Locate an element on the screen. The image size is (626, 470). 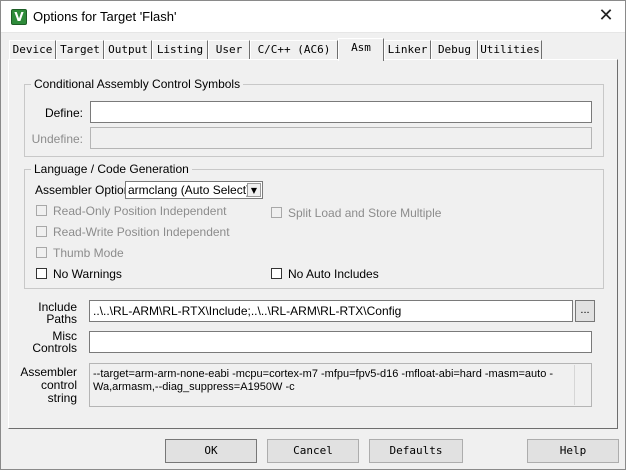
assembler-control-line2: Wa,armasm,--diag_suppress=A1950W -c is located at coordinates (194, 387).